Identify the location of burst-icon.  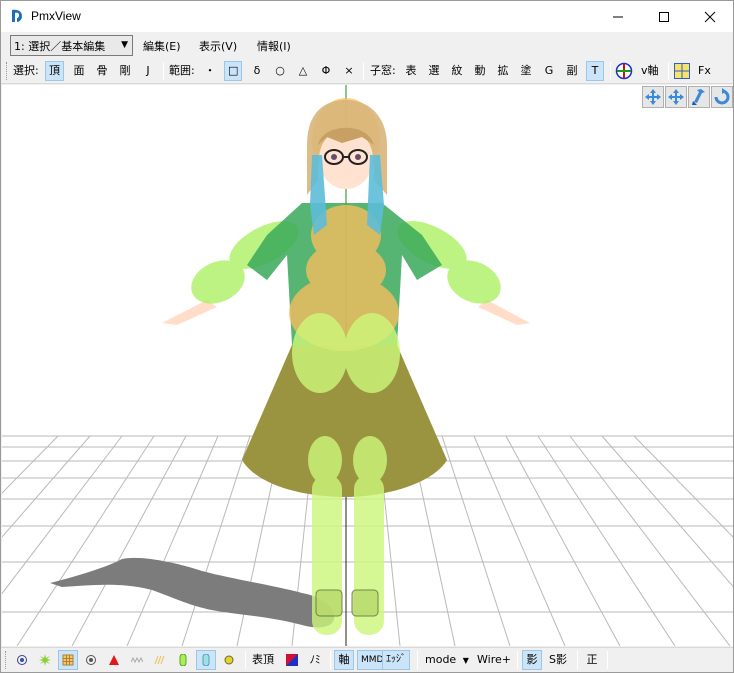
(45, 660).